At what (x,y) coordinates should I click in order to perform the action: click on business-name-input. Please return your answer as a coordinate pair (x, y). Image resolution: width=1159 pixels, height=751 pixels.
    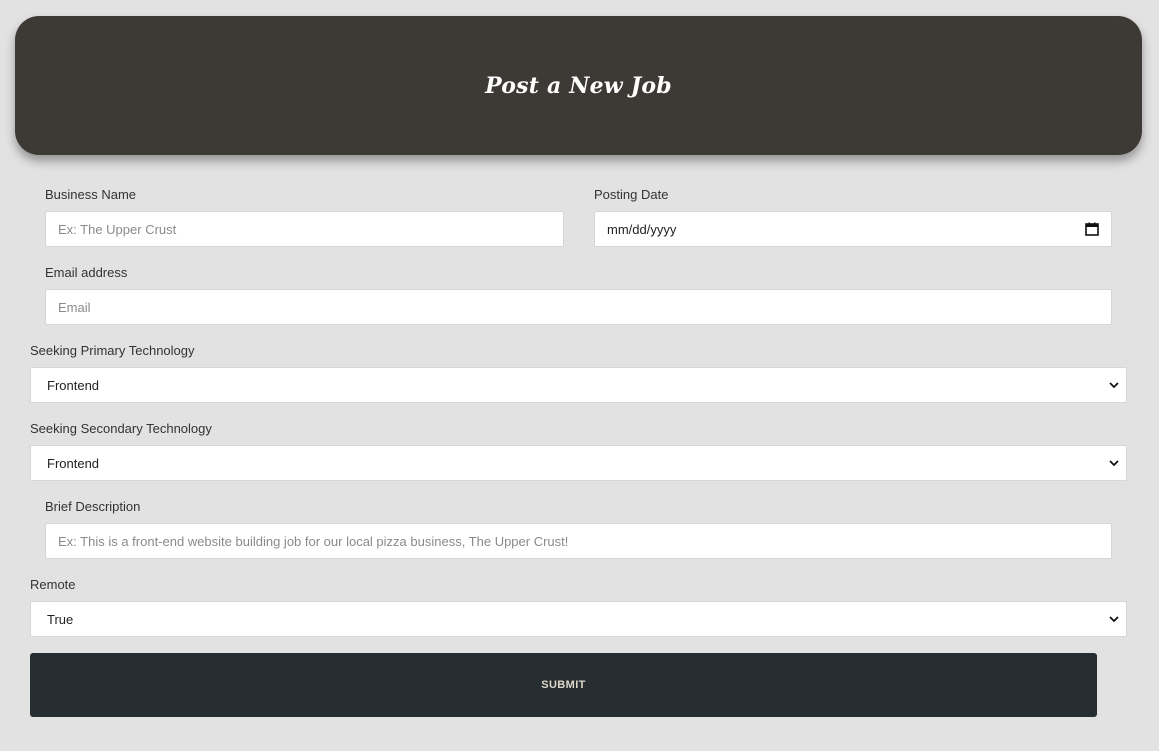
    Looking at the image, I should click on (304, 229).